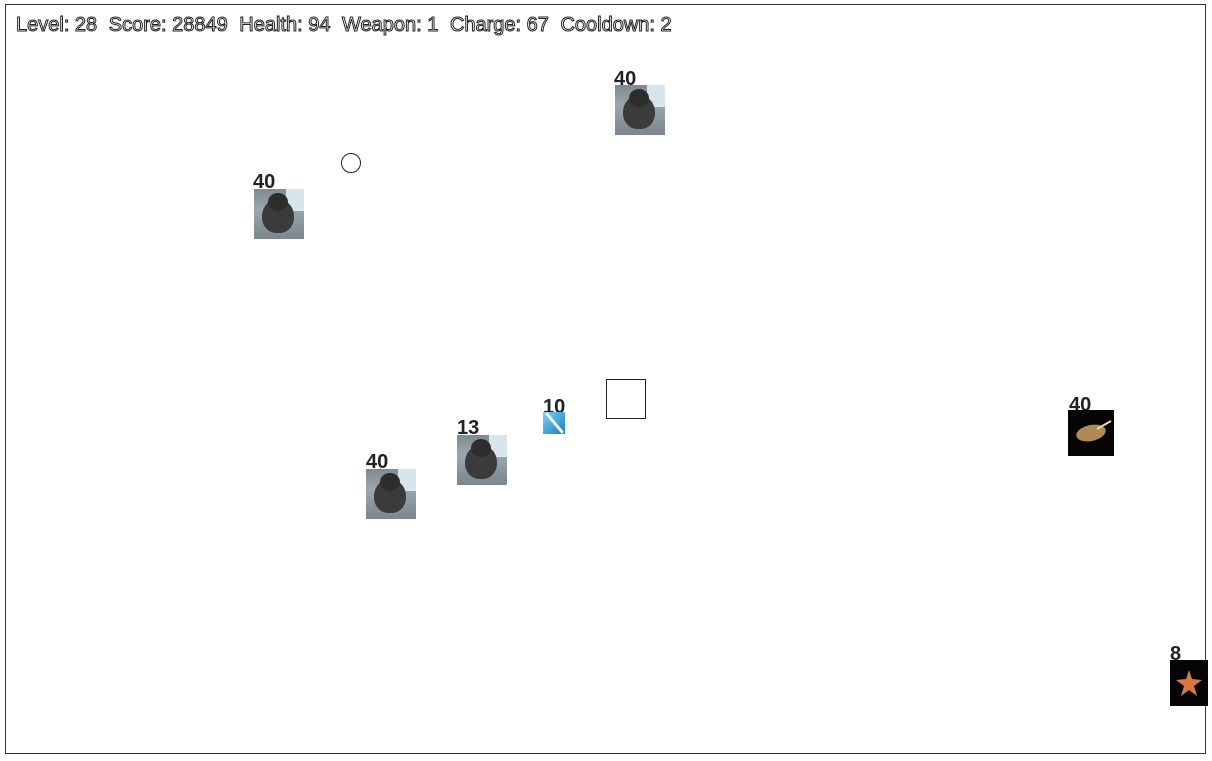  Describe the element at coordinates (390, 25) in the screenshot. I see `hud-weapon: Weapon: 1` at that location.